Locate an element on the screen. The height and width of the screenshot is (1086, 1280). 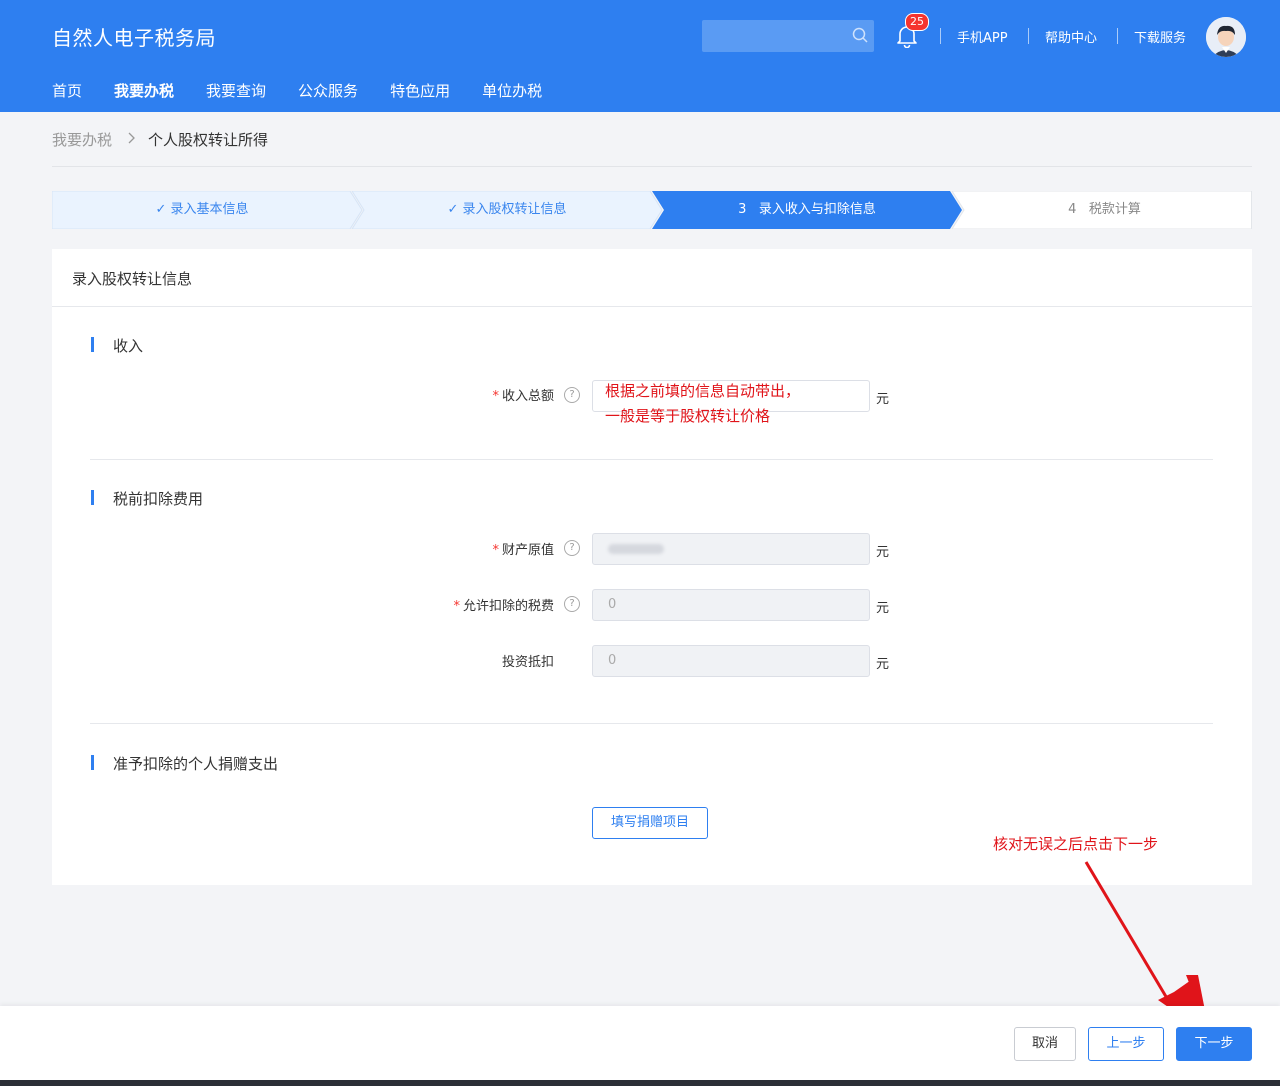
avatar-icon is located at coordinates (1226, 37).